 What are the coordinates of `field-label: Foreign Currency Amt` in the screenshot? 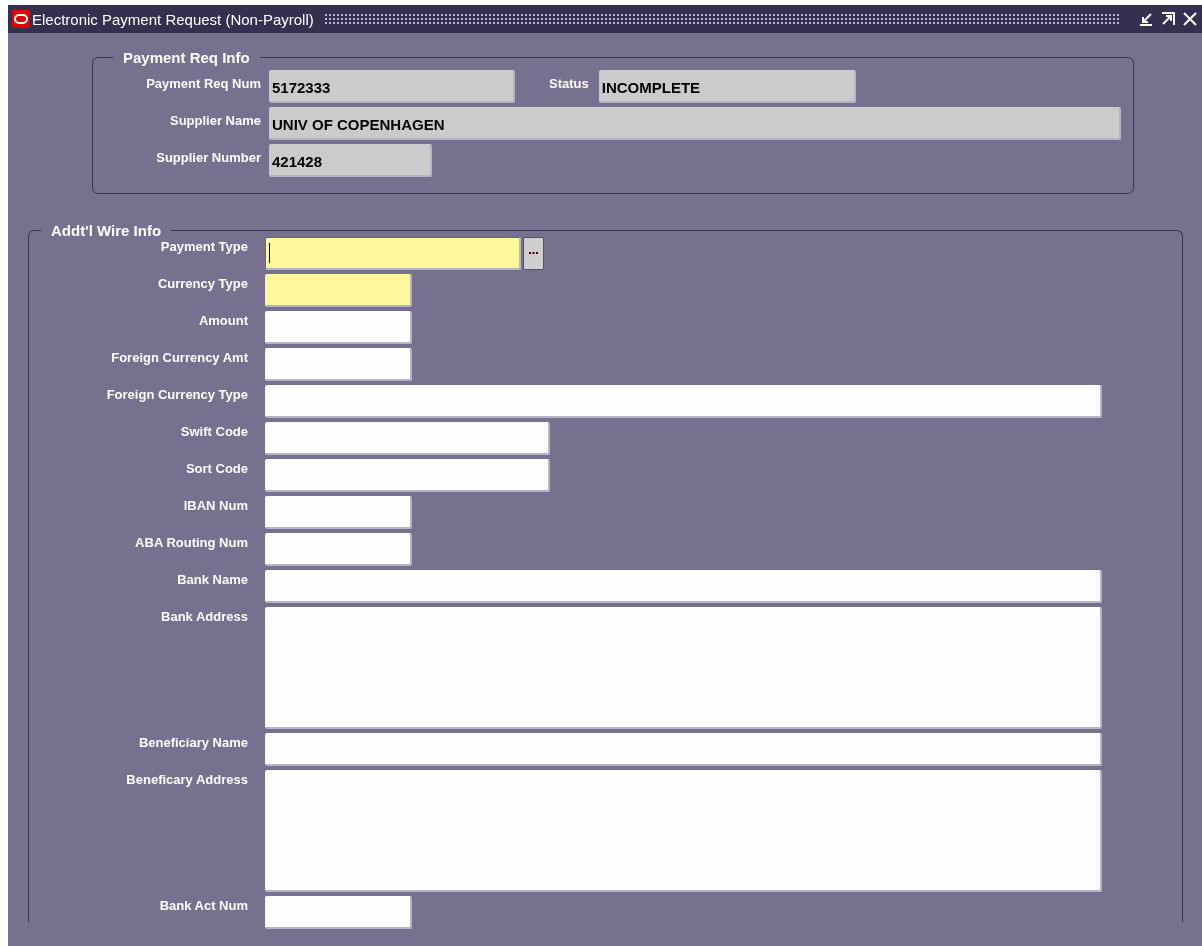 It's located at (179, 358).